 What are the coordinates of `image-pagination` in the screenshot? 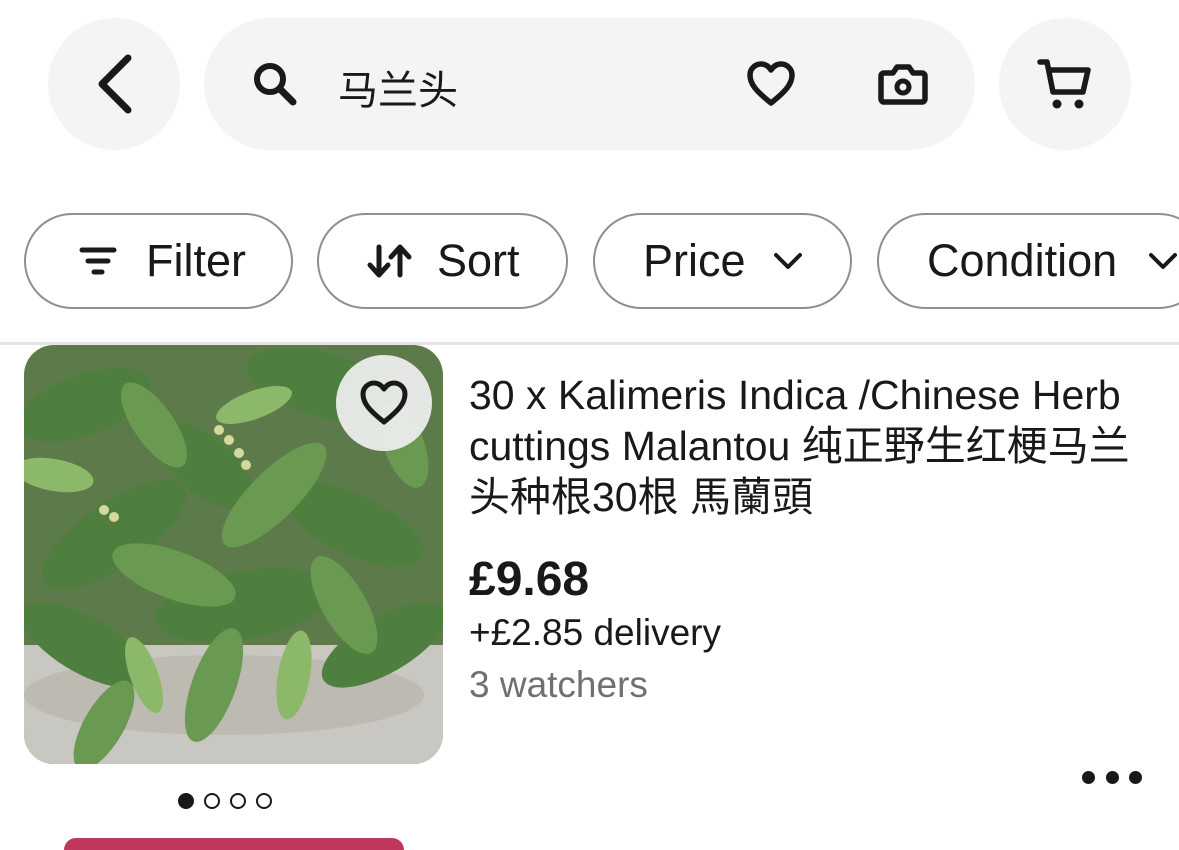 It's located at (225, 801).